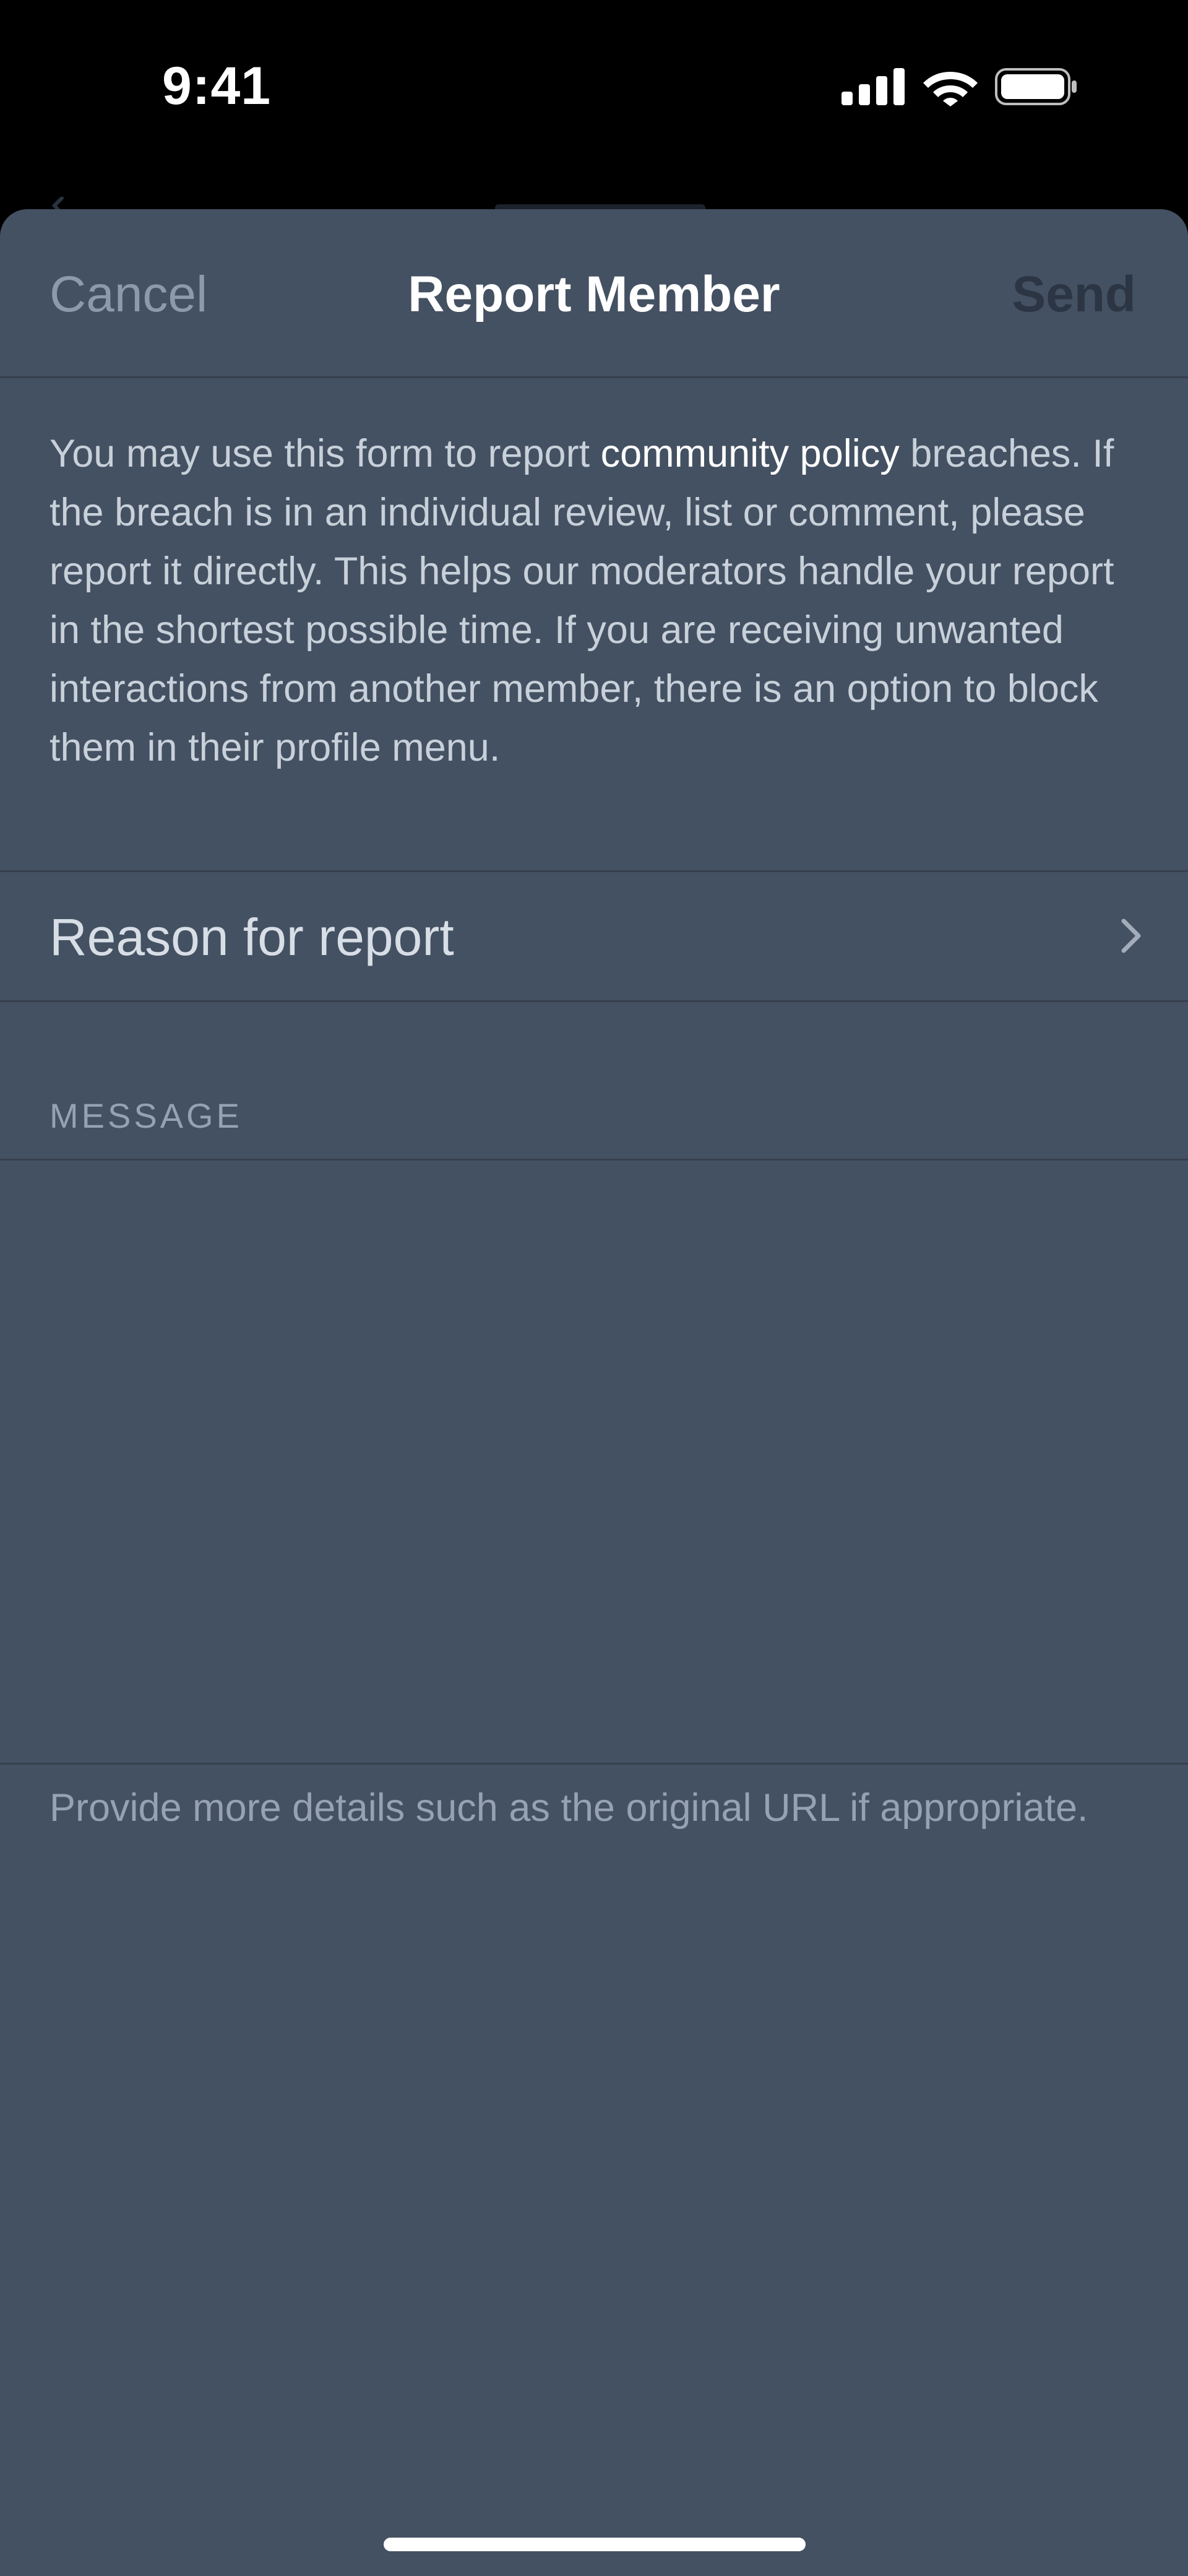 Image resolution: width=1188 pixels, height=2576 pixels. I want to click on nav-divider, so click(594, 377).